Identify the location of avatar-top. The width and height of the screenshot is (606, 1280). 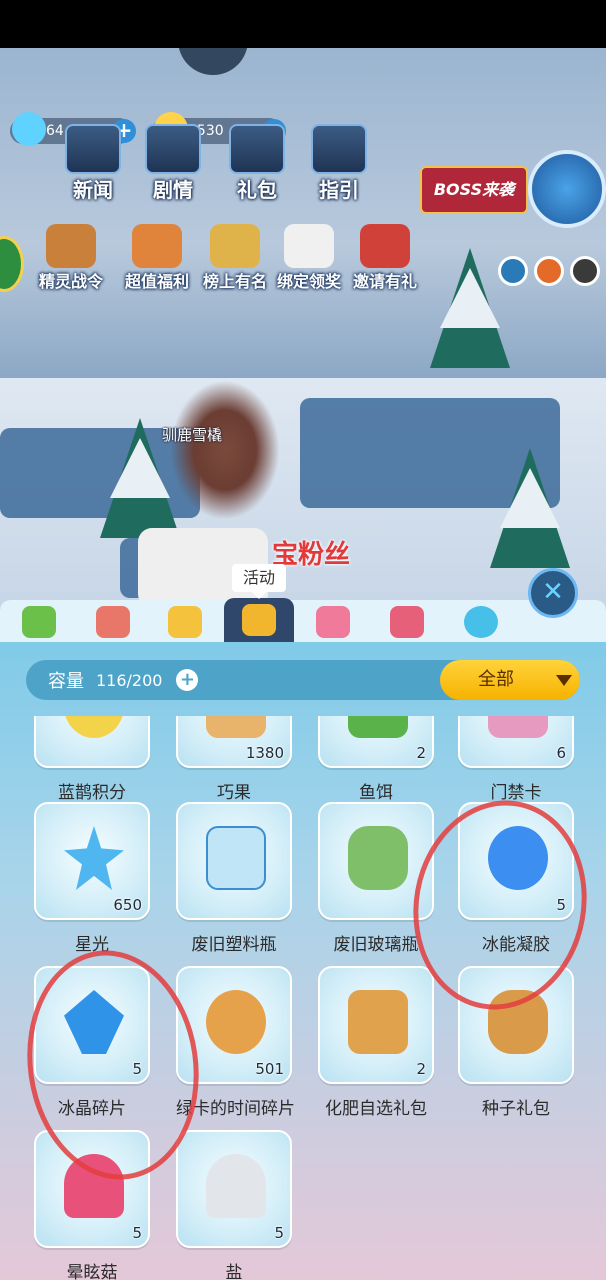
(213, 61).